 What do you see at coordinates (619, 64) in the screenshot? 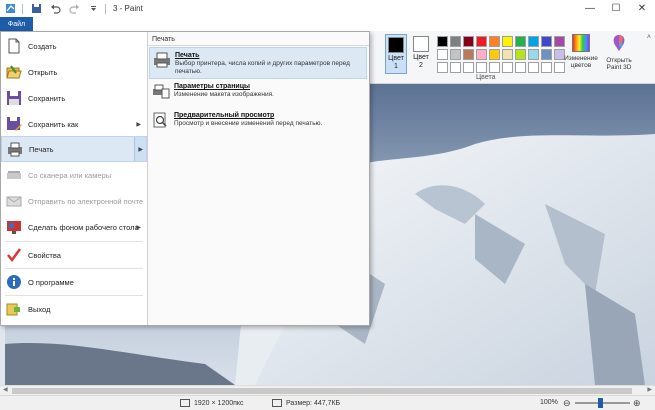
I see `open-paint3d-label: Открыть Paint 3D` at bounding box center [619, 64].